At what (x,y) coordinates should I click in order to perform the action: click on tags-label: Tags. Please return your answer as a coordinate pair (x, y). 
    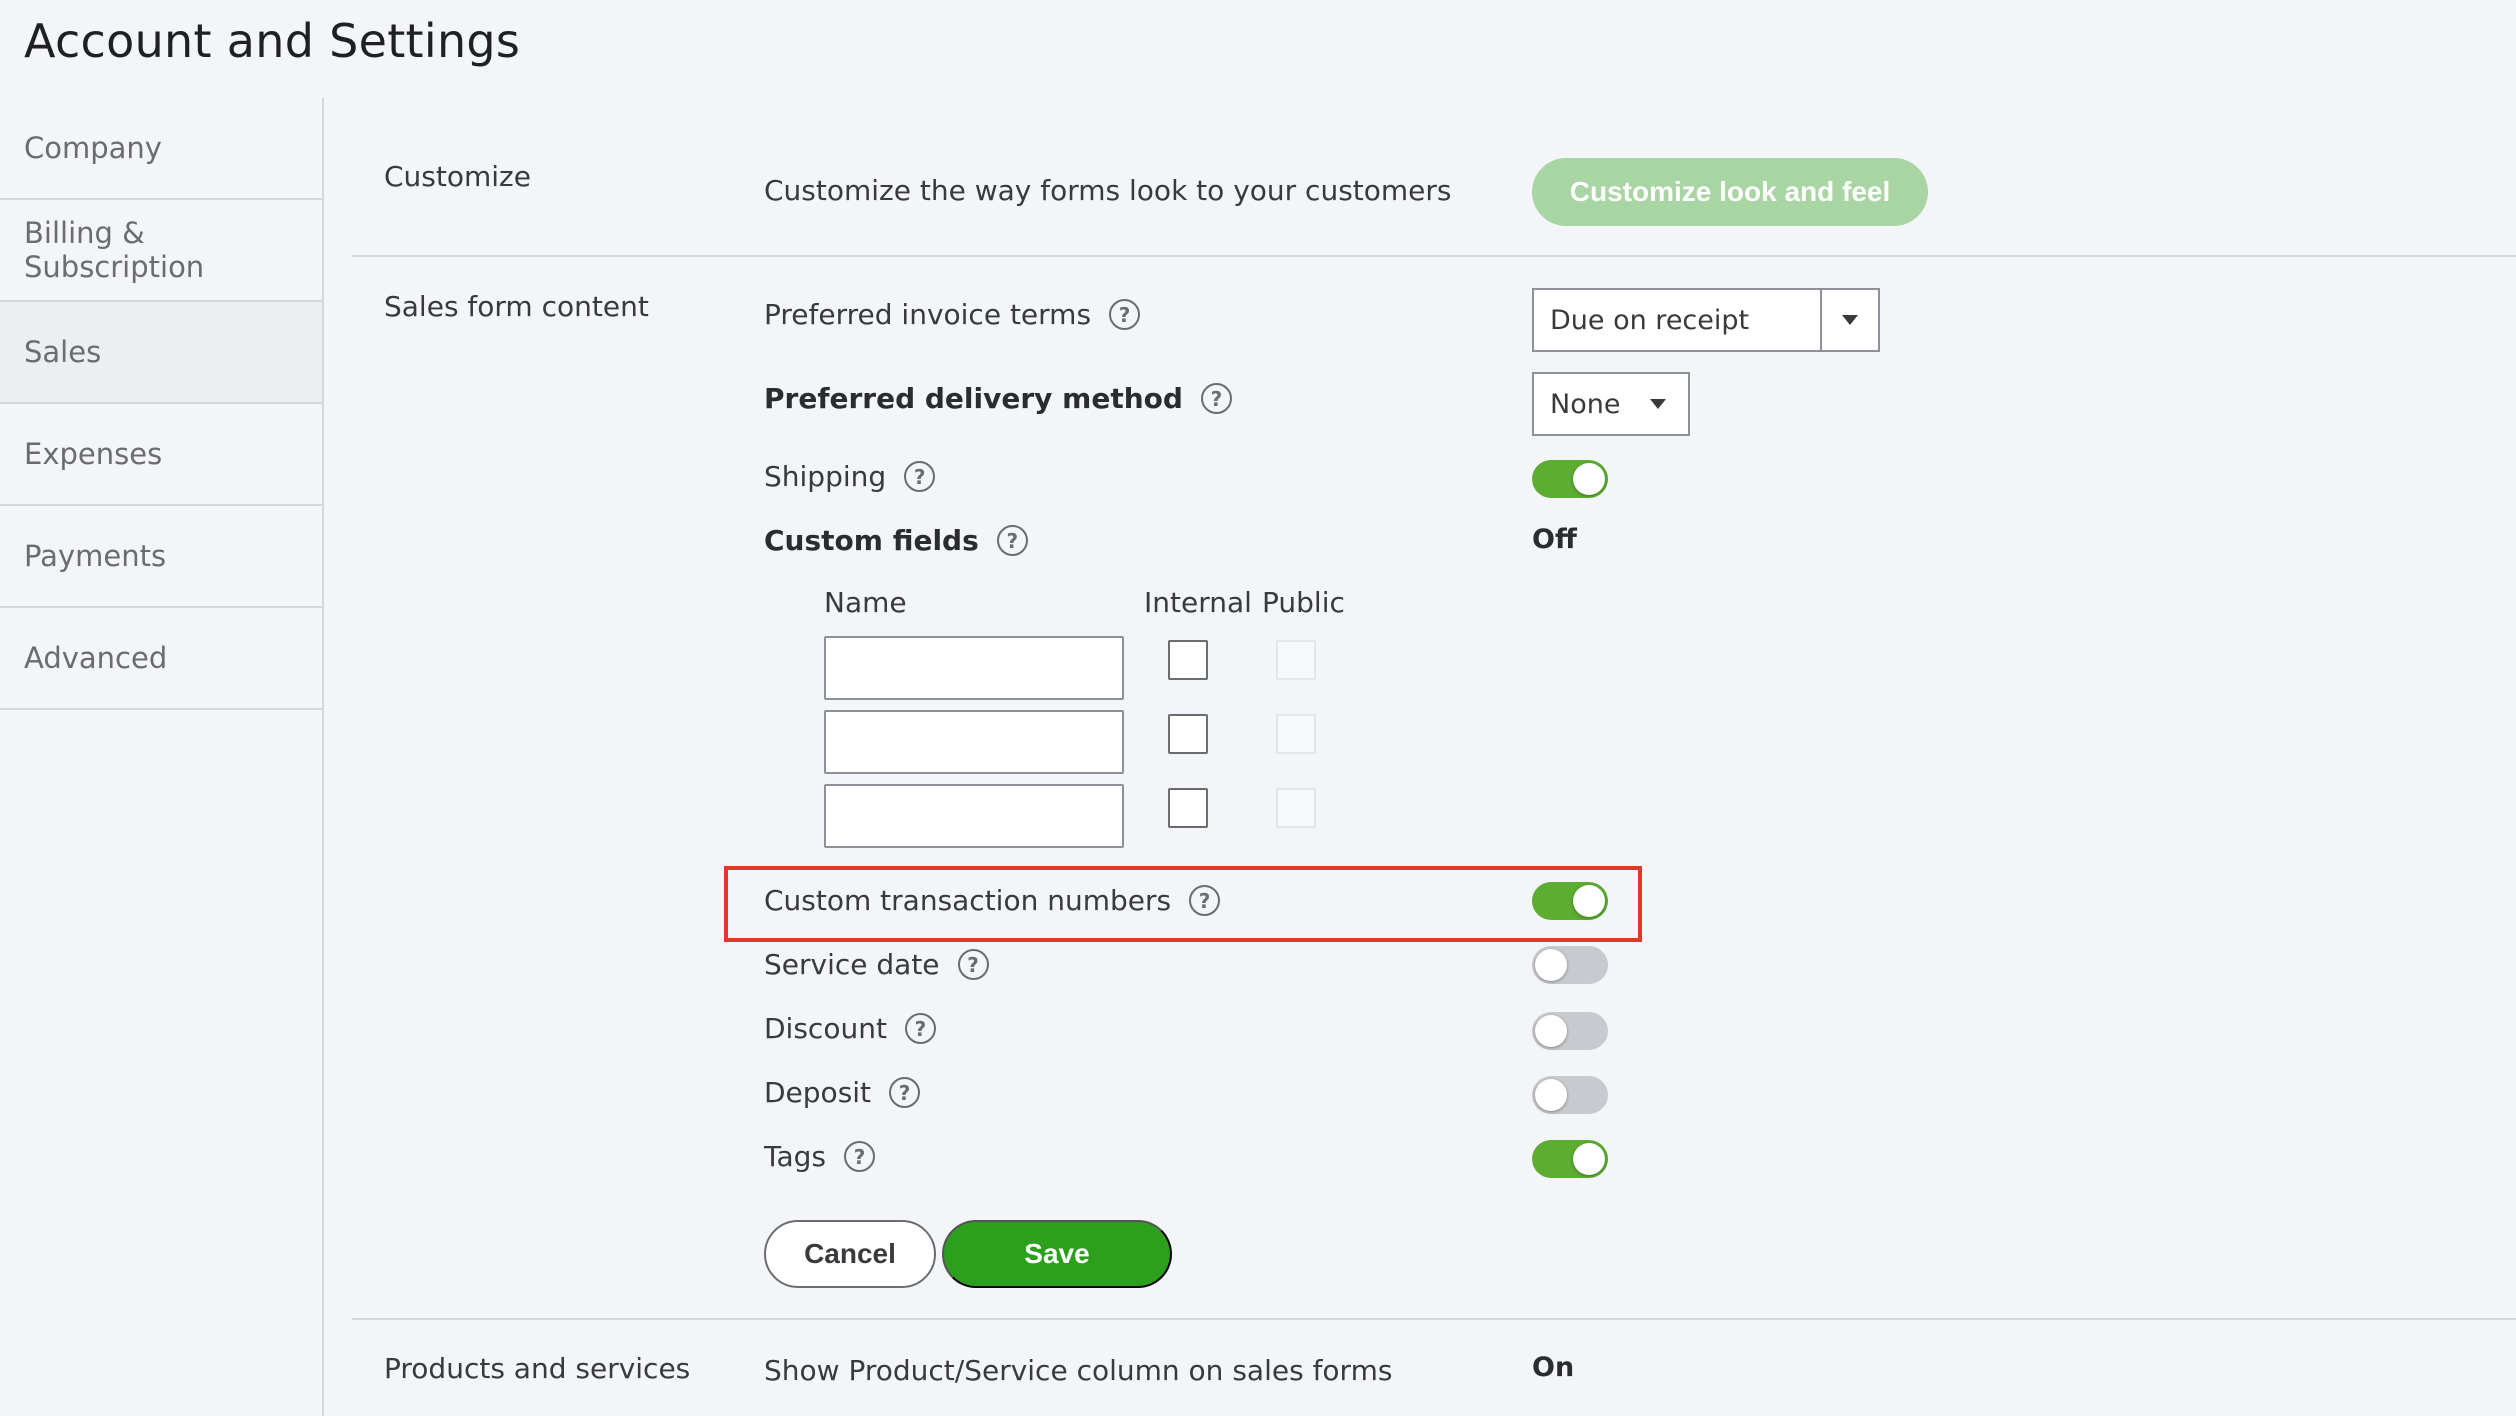
    Looking at the image, I should click on (795, 1156).